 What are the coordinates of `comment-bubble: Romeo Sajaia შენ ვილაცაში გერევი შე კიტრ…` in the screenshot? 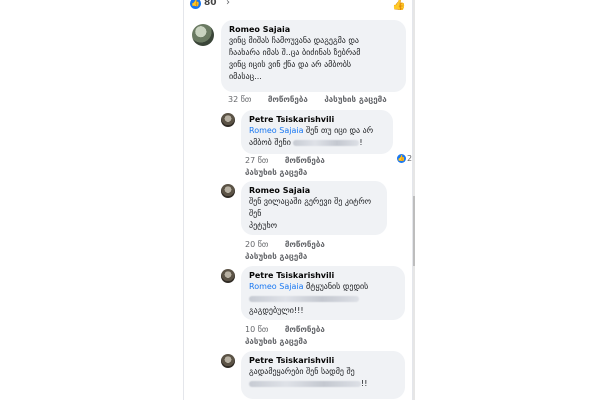 It's located at (314, 208).